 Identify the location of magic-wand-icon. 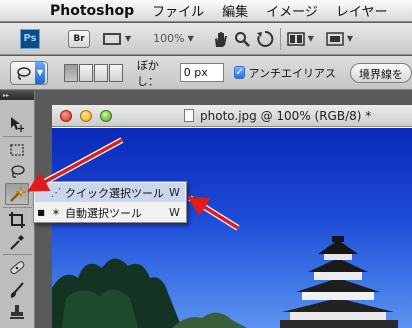
(18, 194).